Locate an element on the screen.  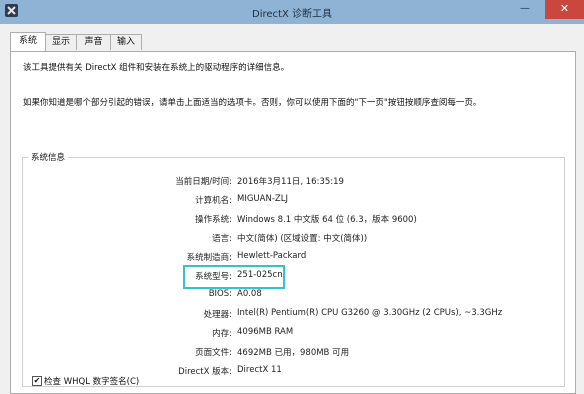
info-label: 页面文件: is located at coordinates (213, 353).